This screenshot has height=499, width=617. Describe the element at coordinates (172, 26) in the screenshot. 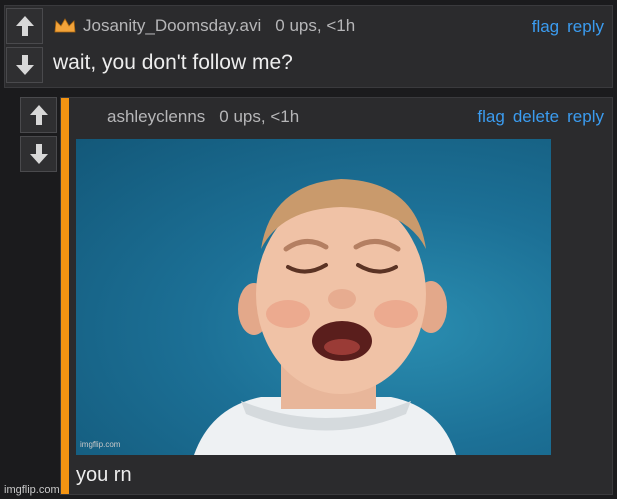

I see `username-link: Josanity_Doomsday.avi` at that location.